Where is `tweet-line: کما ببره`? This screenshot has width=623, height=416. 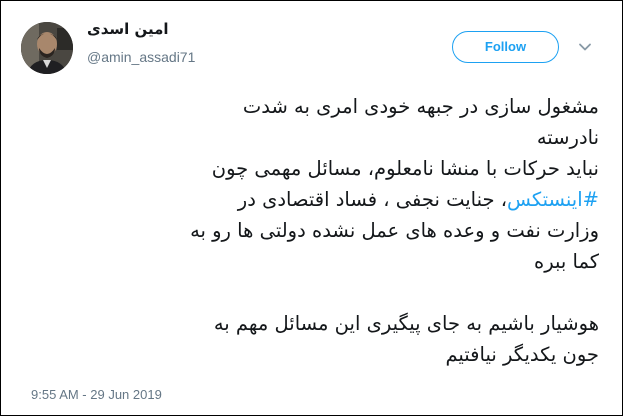 tweet-line: کما ببره is located at coordinates (566, 261).